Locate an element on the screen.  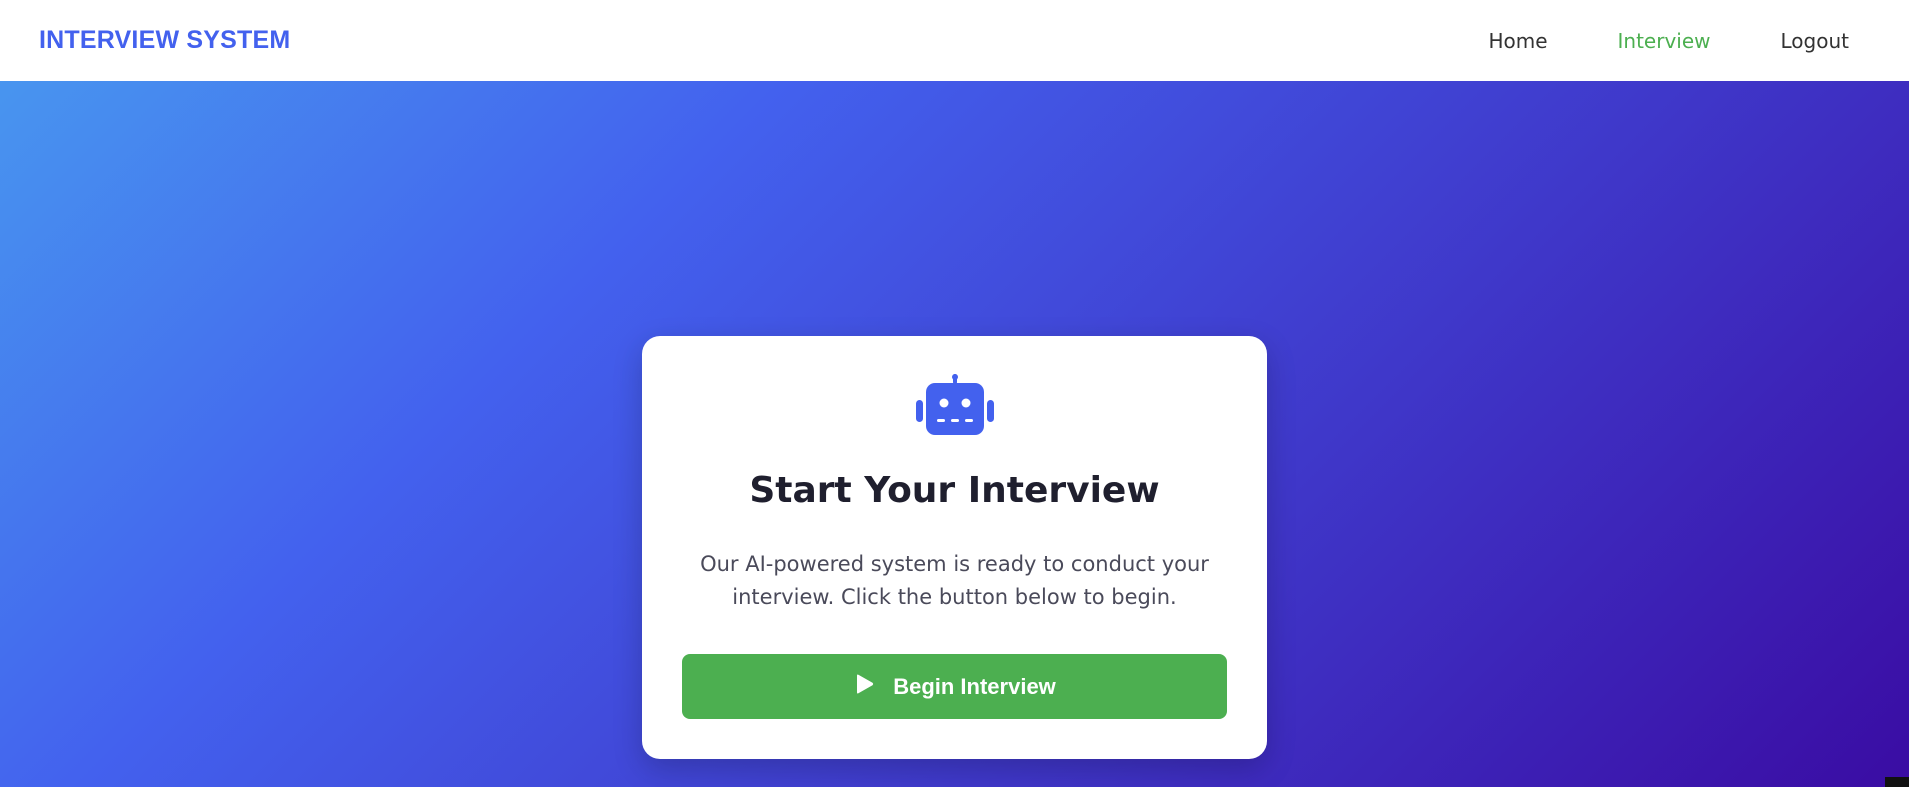
play-icon is located at coordinates (873, 687).